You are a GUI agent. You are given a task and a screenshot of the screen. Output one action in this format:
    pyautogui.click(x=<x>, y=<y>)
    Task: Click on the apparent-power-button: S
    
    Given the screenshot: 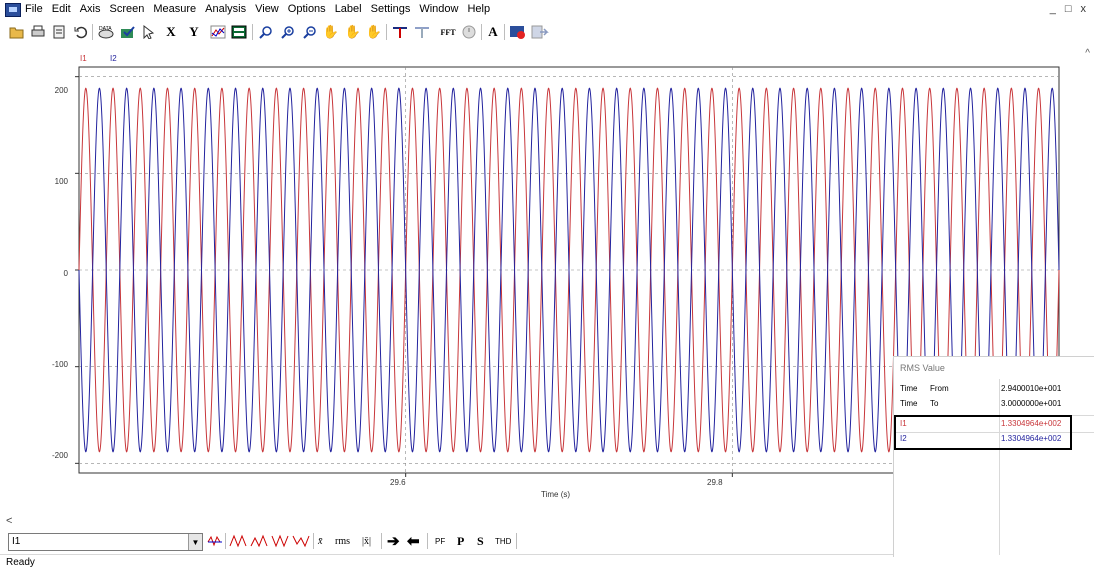 What is the action you would take?
    pyautogui.click(x=482, y=541)
    